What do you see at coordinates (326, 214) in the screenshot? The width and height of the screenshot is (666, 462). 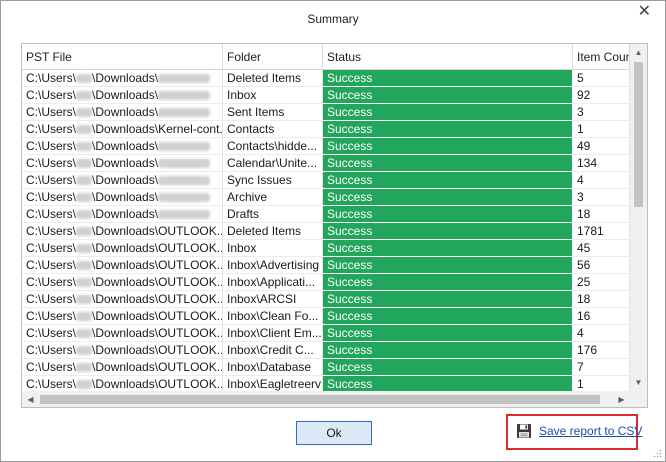 I see `table-row: C:\Users\ \Downloads\ Drafts Success 18` at bounding box center [326, 214].